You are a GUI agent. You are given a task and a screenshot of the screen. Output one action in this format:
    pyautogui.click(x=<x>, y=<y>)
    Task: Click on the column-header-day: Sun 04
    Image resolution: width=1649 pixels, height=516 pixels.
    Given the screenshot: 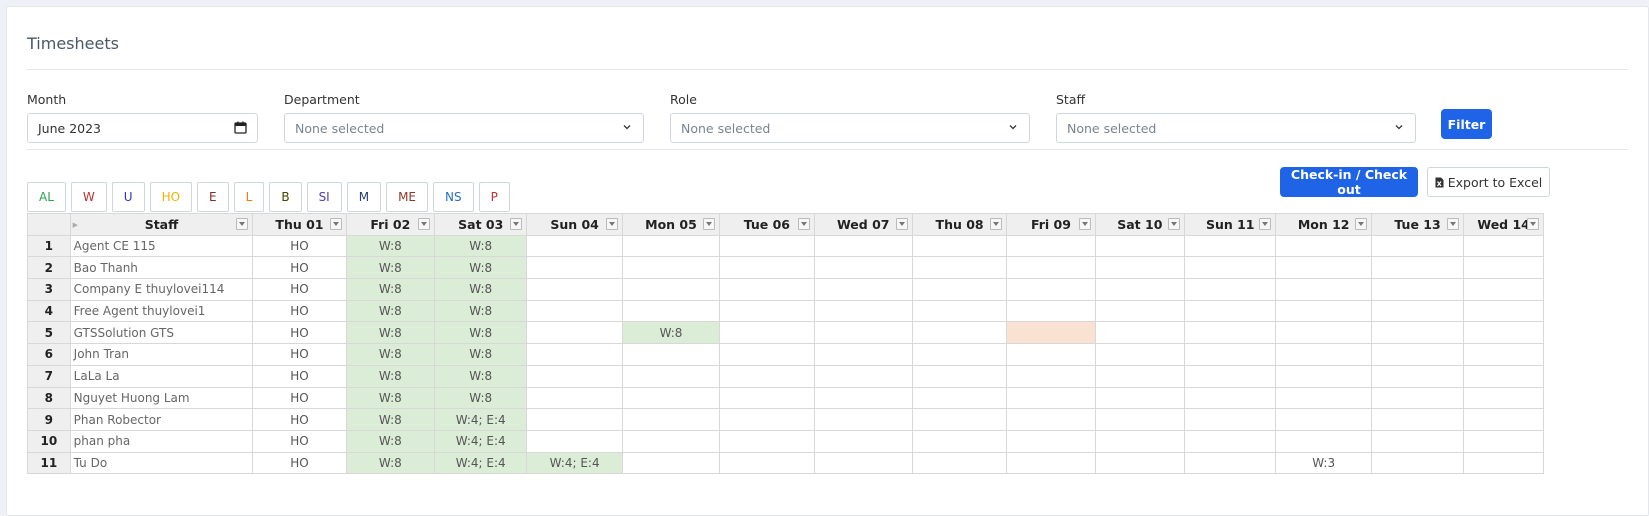 What is the action you would take?
    pyautogui.click(x=574, y=224)
    